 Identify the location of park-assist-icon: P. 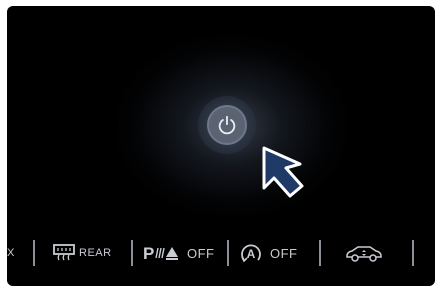
(160, 253).